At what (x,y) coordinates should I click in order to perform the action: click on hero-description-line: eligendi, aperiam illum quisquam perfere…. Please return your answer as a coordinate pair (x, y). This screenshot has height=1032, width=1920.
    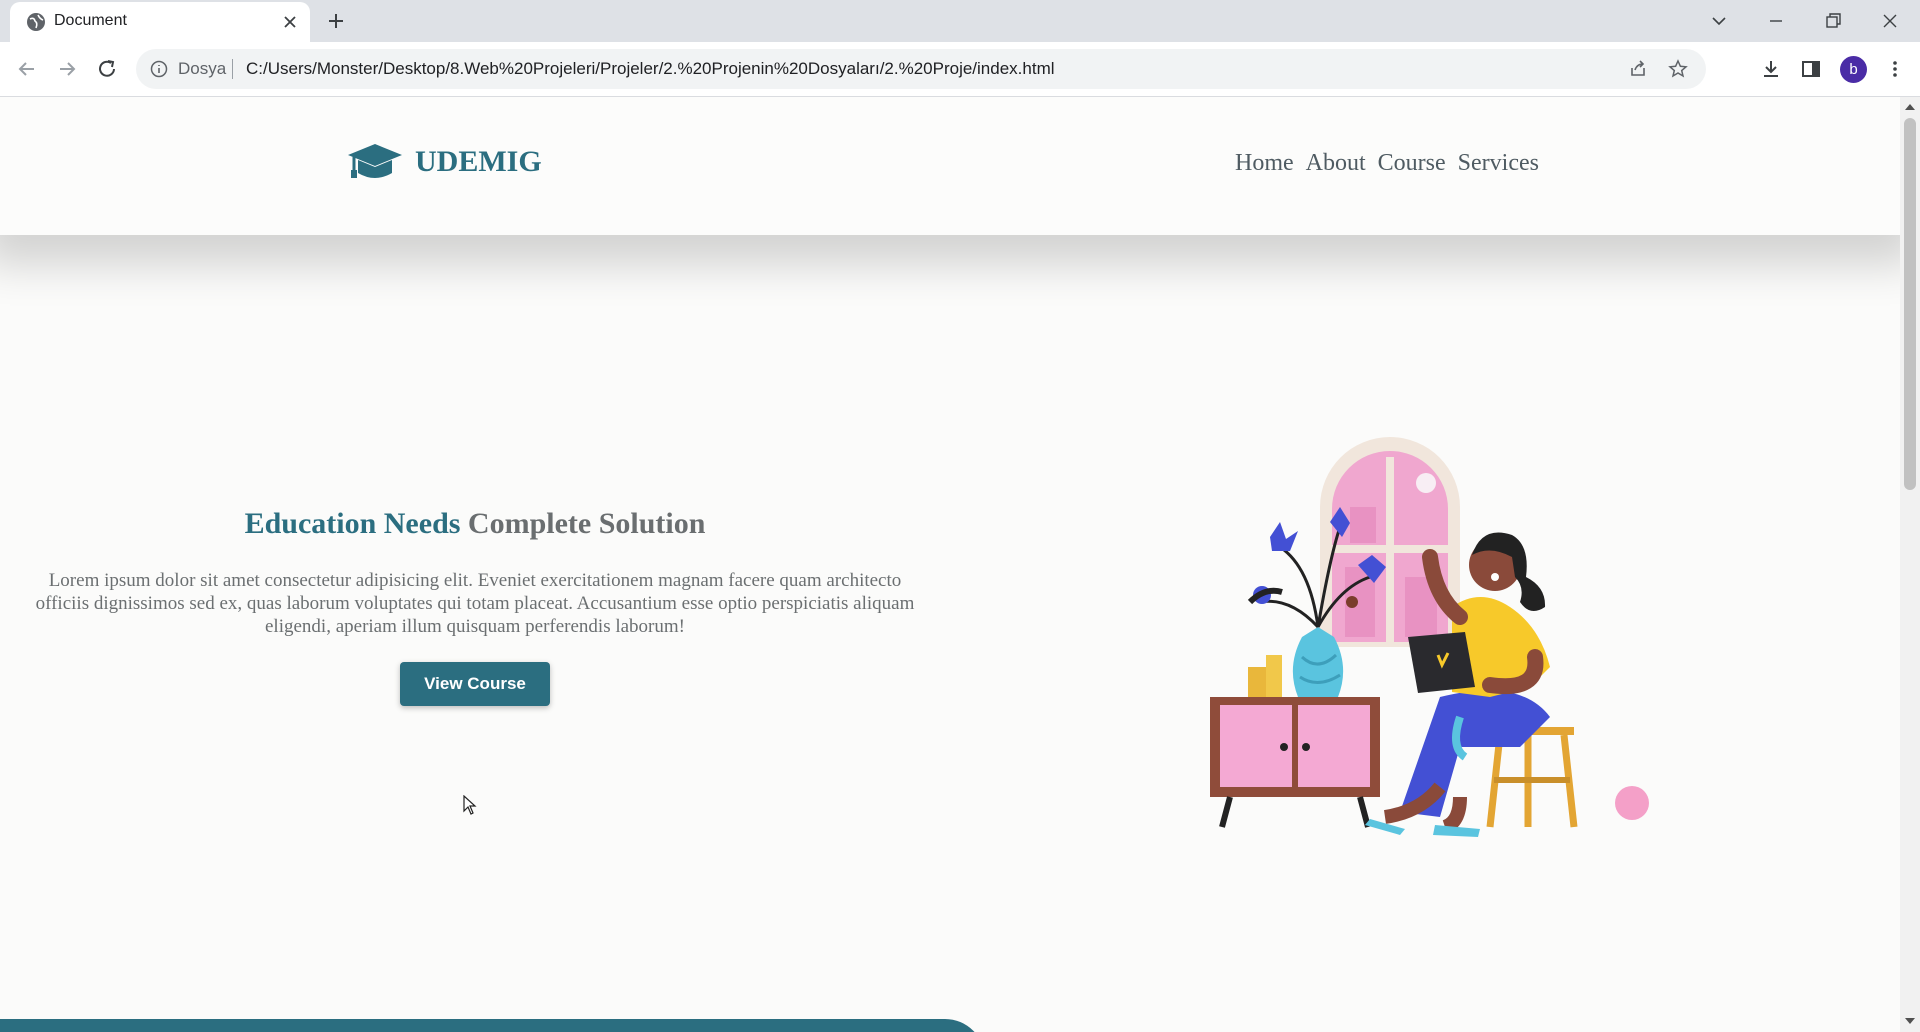
    Looking at the image, I should click on (475, 626).